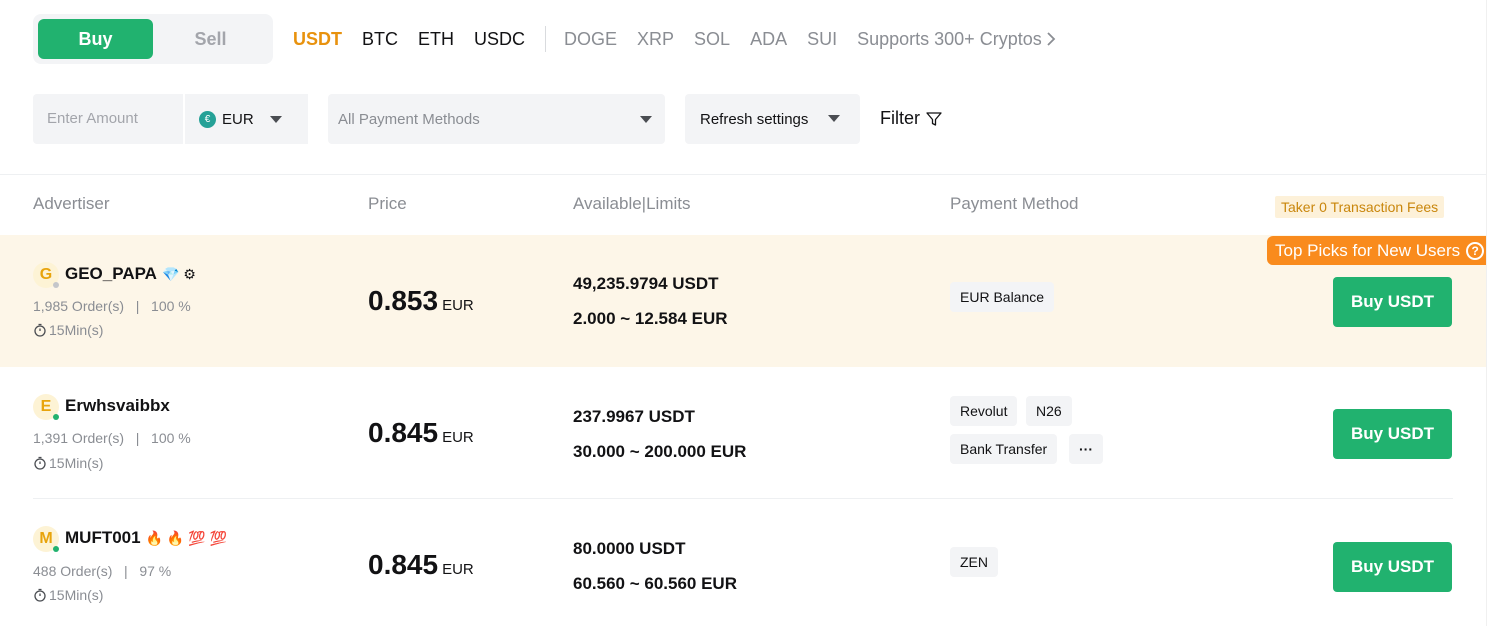  Describe the element at coordinates (496, 119) in the screenshot. I see `payment-method-select: All Payment Methods` at that location.